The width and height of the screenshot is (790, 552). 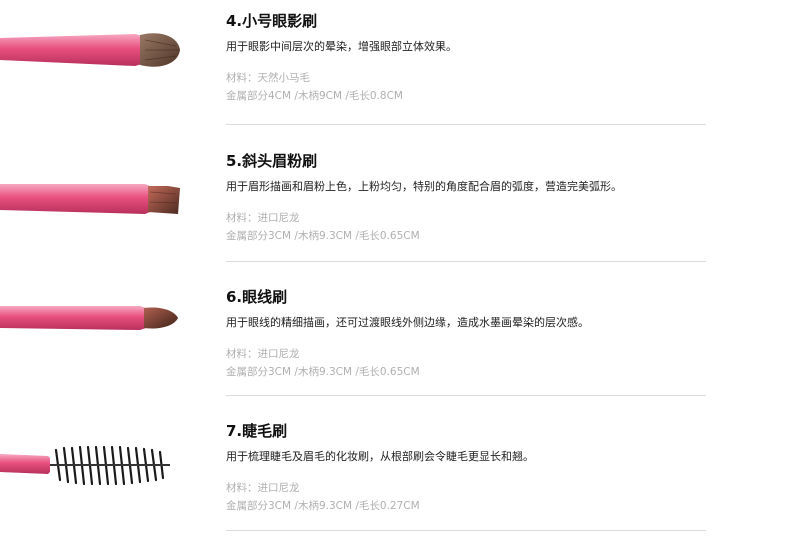 I want to click on brush-description: 用于眉形描画和眉粉上色，上粉均匀，特别的角度配合眉的弧度，营造完美弧形。, so click(x=424, y=186).